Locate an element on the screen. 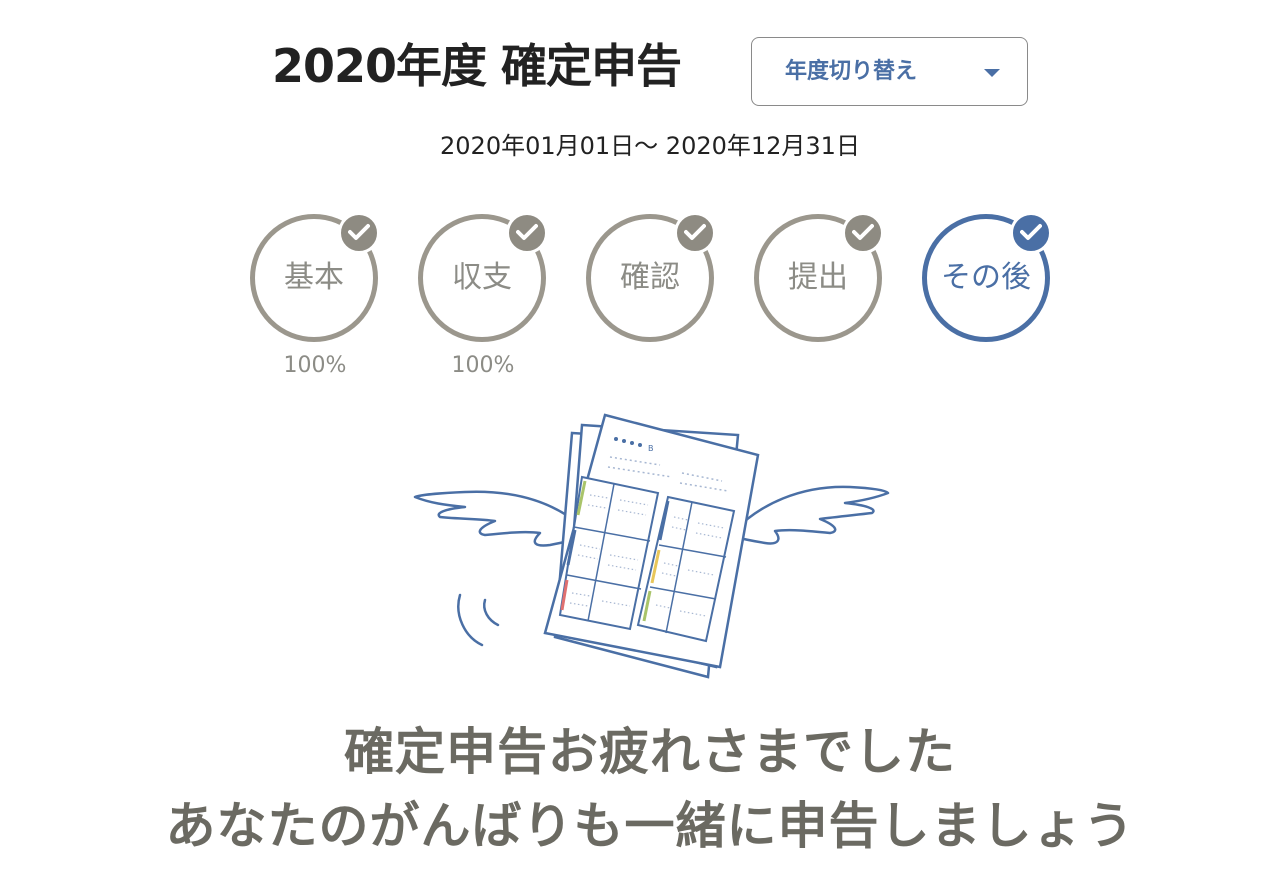 This screenshot has width=1278, height=874. step-submit: 提出 is located at coordinates (821, 298).